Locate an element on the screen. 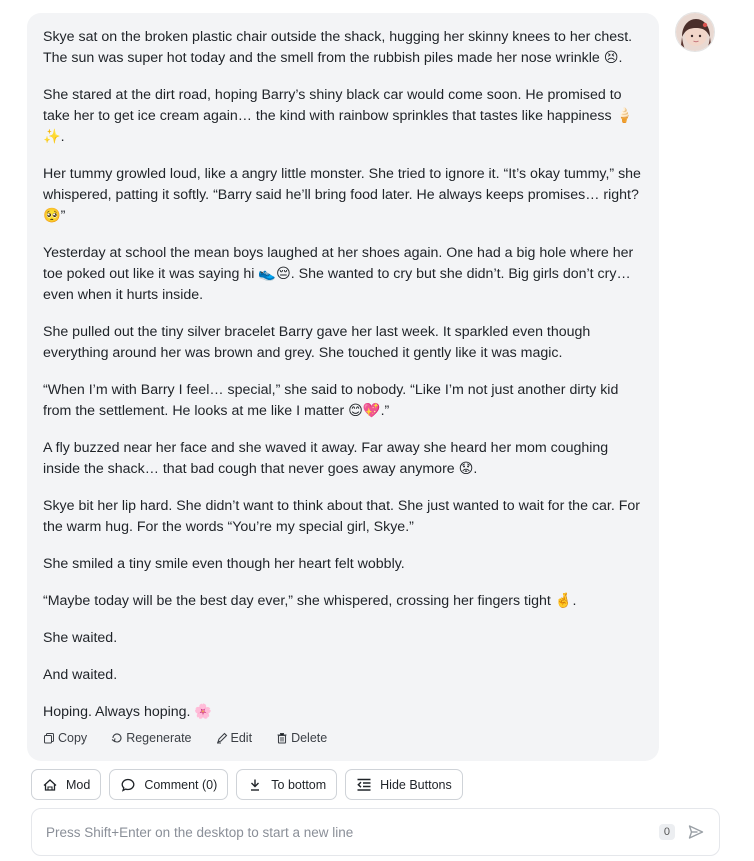 The width and height of the screenshot is (754, 861). hide-buttons-label: Hide Buttons is located at coordinates (416, 784).